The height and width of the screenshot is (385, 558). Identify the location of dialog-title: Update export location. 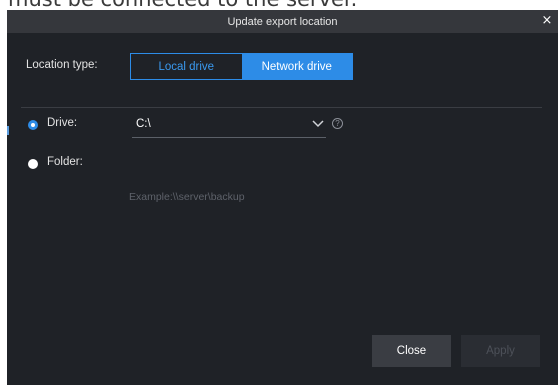
(282, 21).